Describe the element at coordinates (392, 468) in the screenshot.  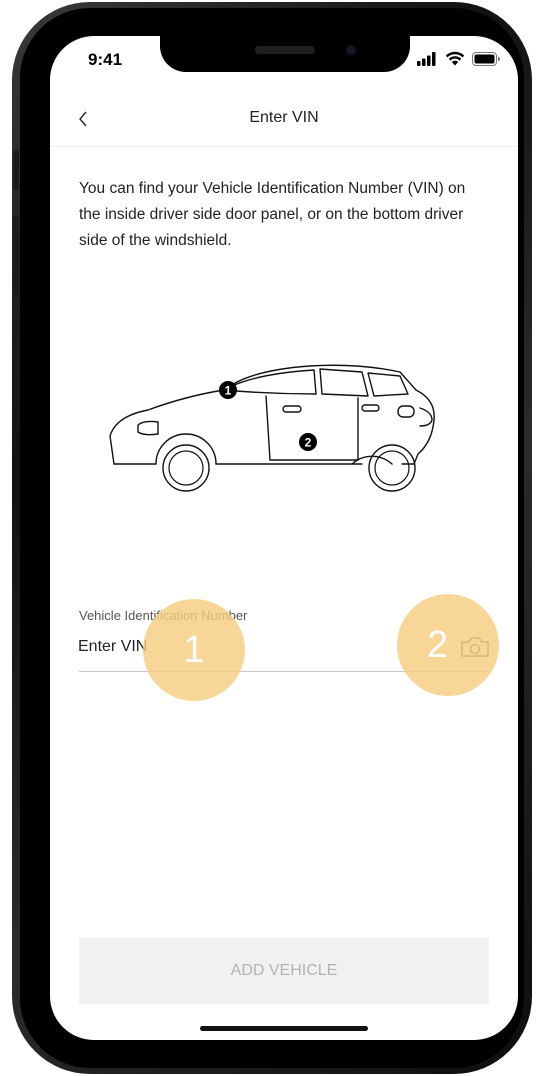
I see `tire-rear` at that location.